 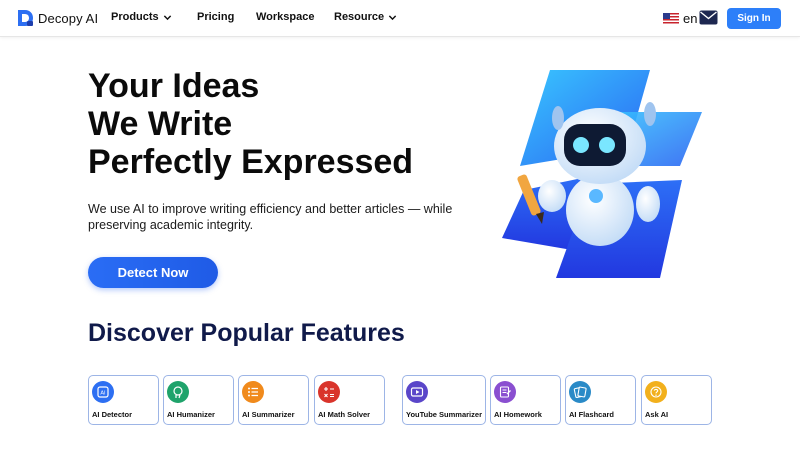 I want to click on flashcard-icon, so click(x=580, y=392).